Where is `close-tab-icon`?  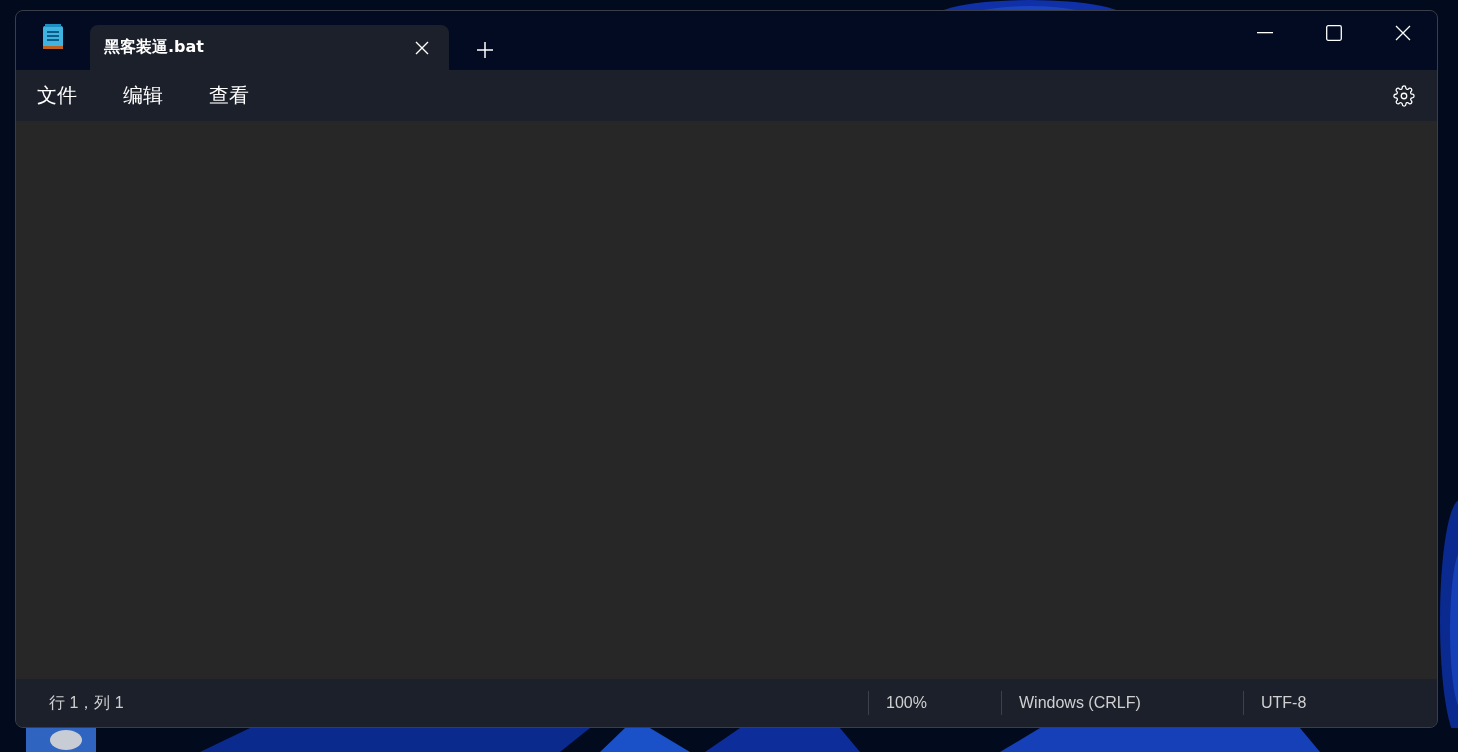
close-tab-icon is located at coordinates (422, 47).